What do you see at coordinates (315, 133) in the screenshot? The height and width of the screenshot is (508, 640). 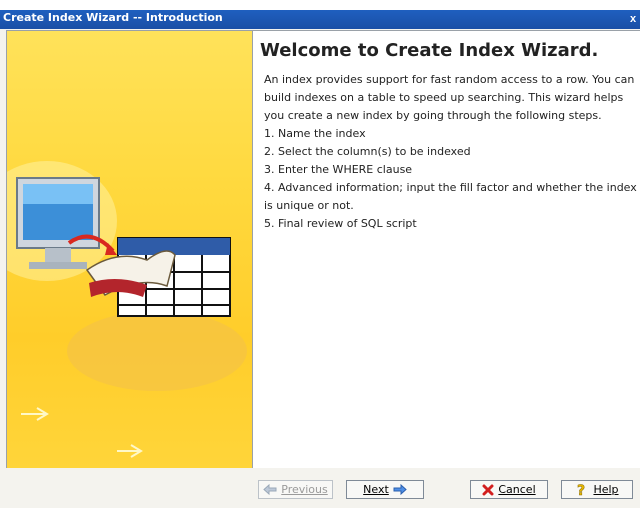 I see `step-item: 1. Name the index` at bounding box center [315, 133].